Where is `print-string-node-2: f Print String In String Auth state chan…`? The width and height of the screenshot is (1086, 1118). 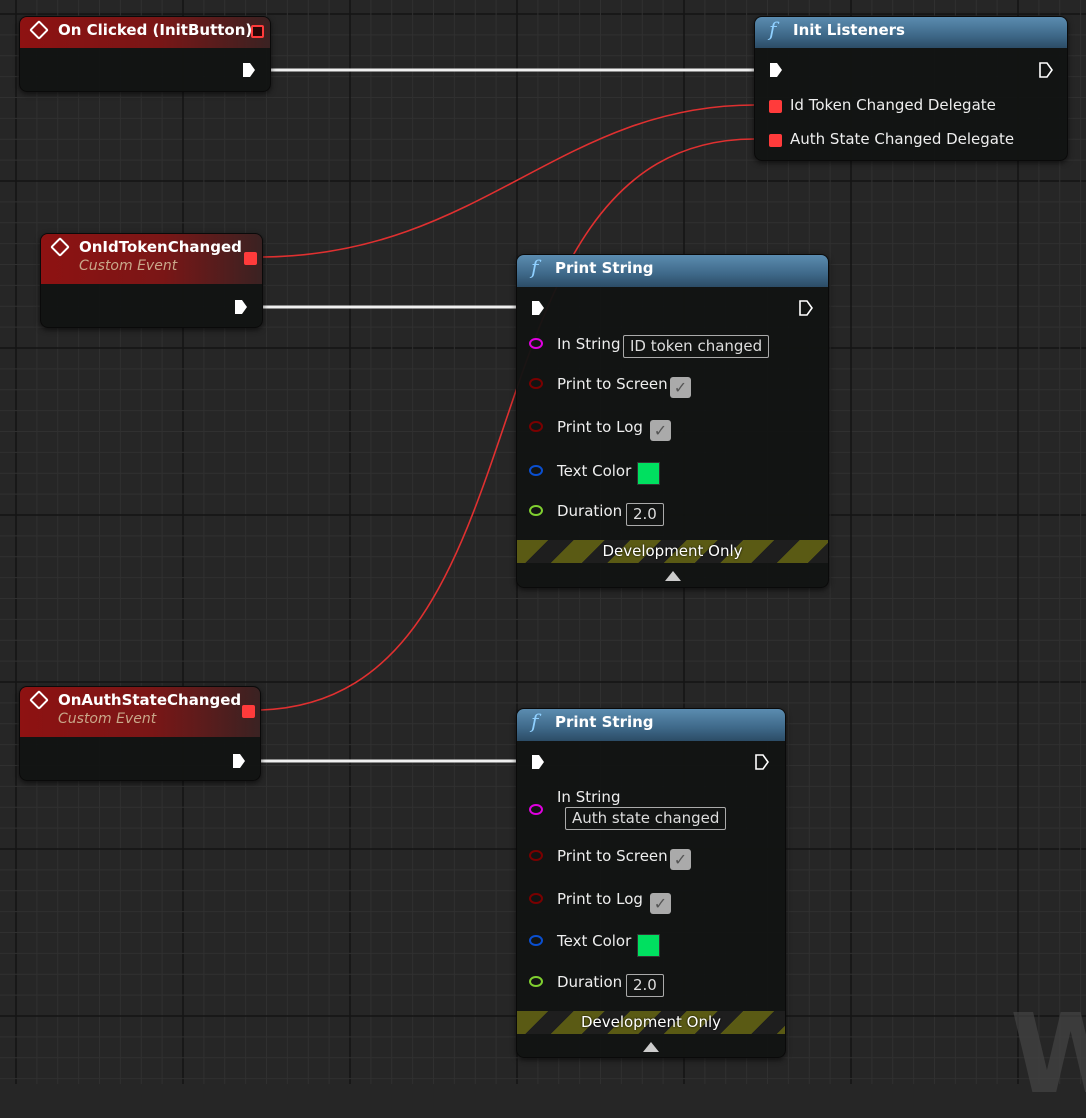
print-string-node-2: f Print String In String Auth state chan… is located at coordinates (651, 883).